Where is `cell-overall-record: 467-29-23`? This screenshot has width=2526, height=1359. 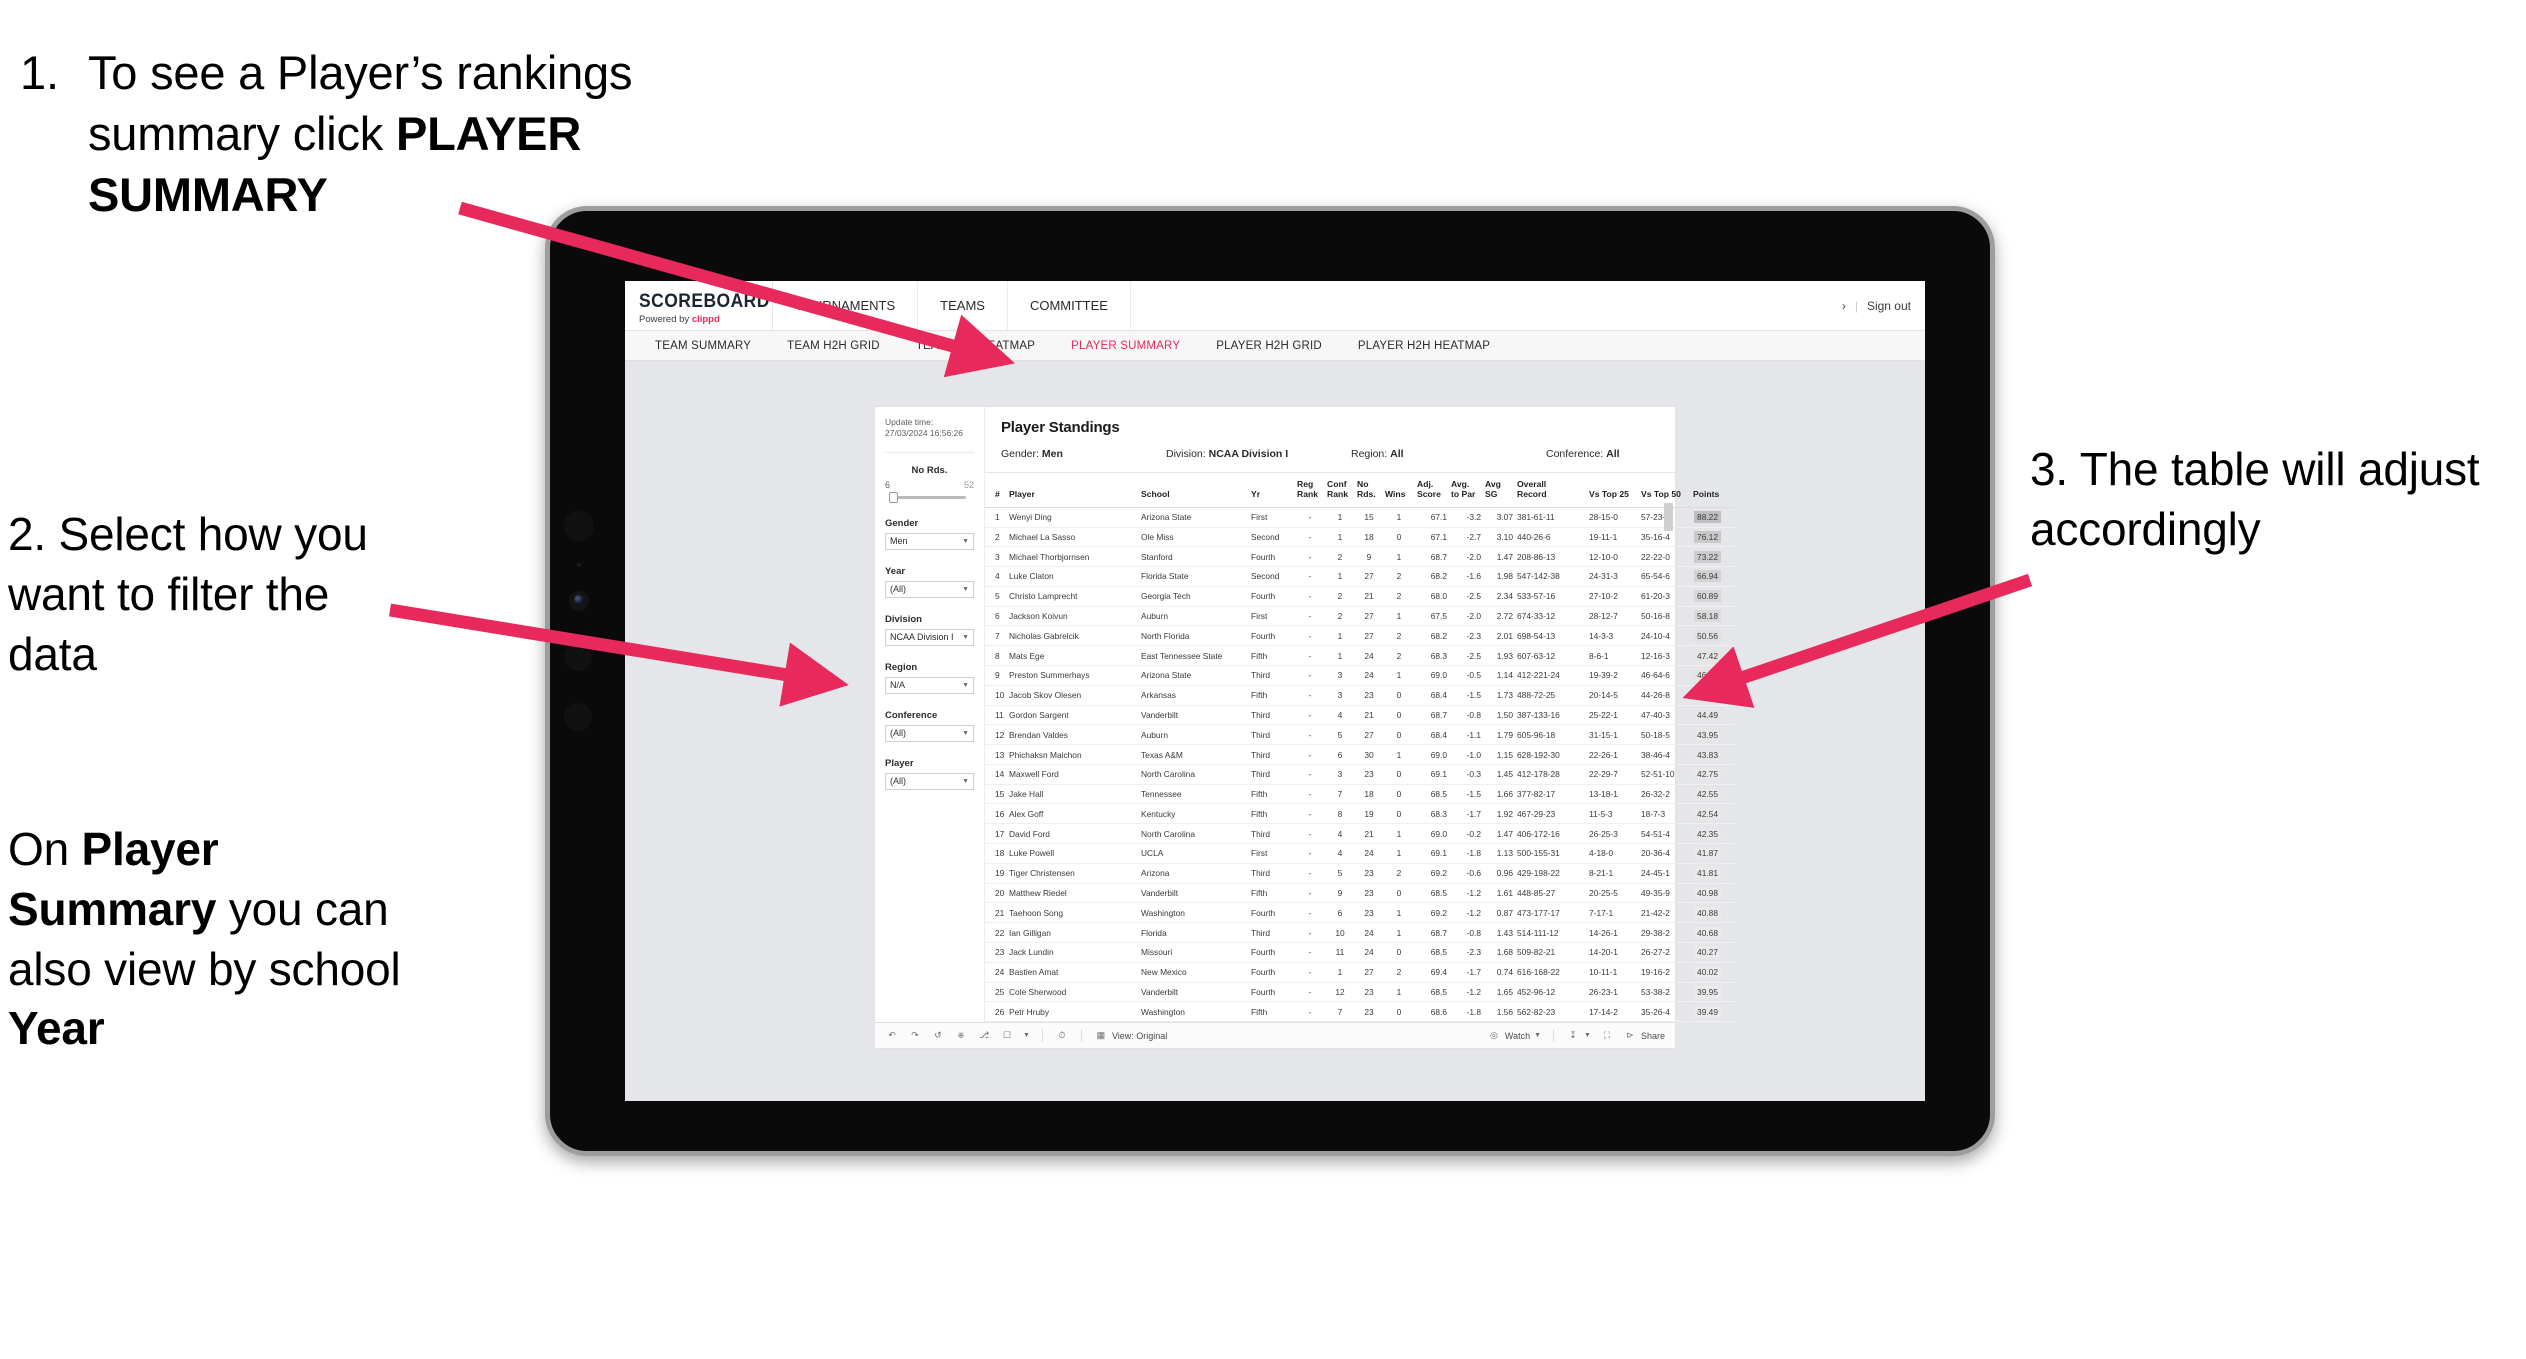
cell-overall-record: 467-29-23 is located at coordinates (1551, 814).